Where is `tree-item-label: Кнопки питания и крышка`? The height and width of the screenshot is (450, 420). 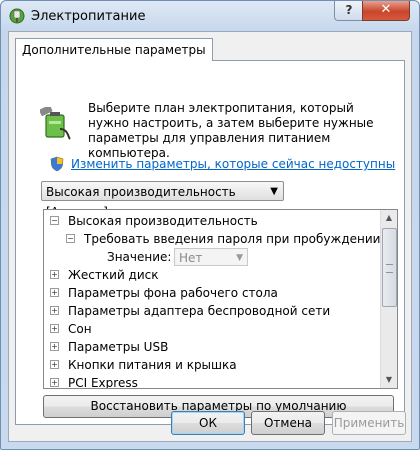 tree-item-label: Кнопки питания и крышка is located at coordinates (152, 365).